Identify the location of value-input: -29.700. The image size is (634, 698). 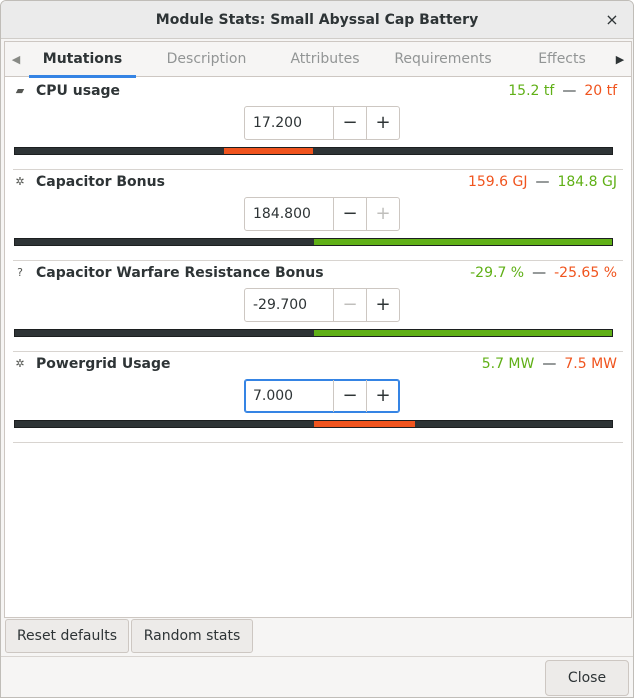
(289, 305).